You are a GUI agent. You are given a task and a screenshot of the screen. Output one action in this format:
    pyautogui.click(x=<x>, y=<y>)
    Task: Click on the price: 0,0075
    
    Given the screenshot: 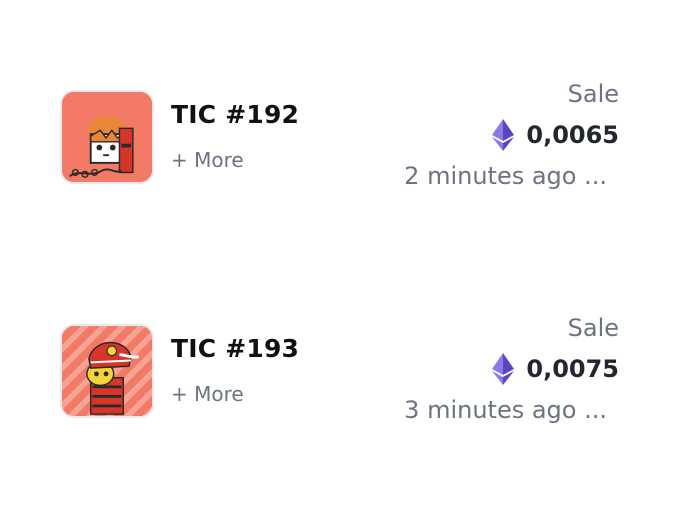 What is the action you would take?
    pyautogui.click(x=555, y=369)
    